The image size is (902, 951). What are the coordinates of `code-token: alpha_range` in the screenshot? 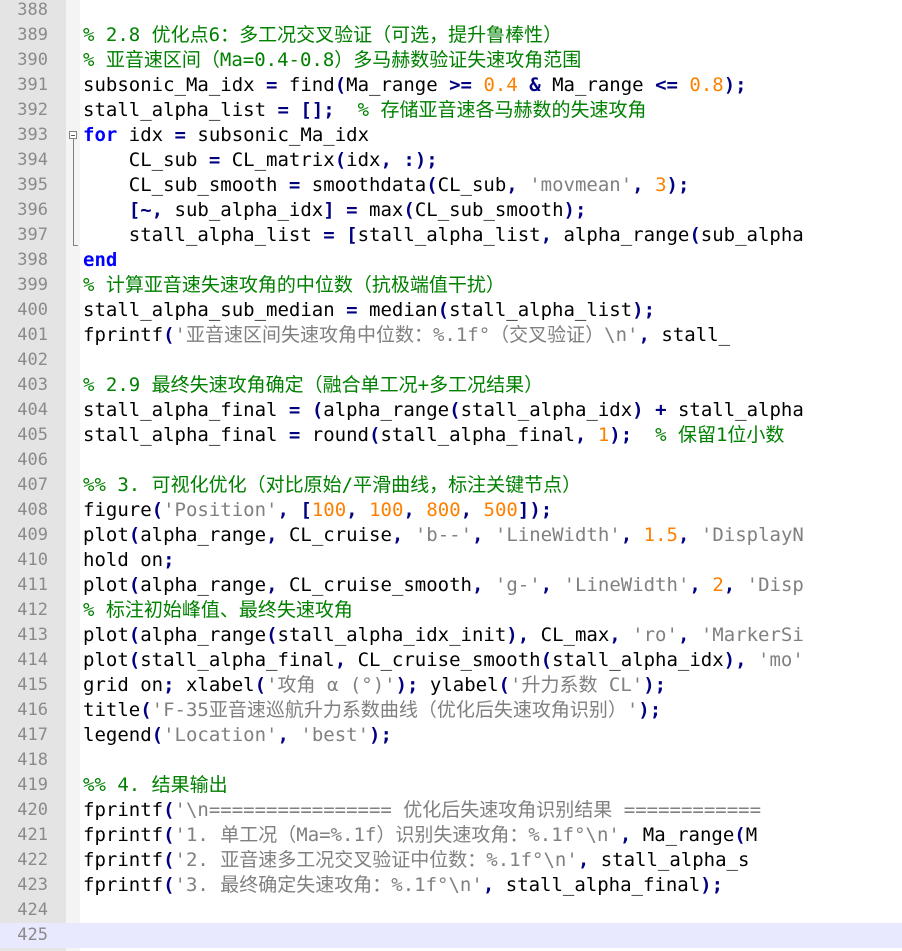 It's located at (203, 585).